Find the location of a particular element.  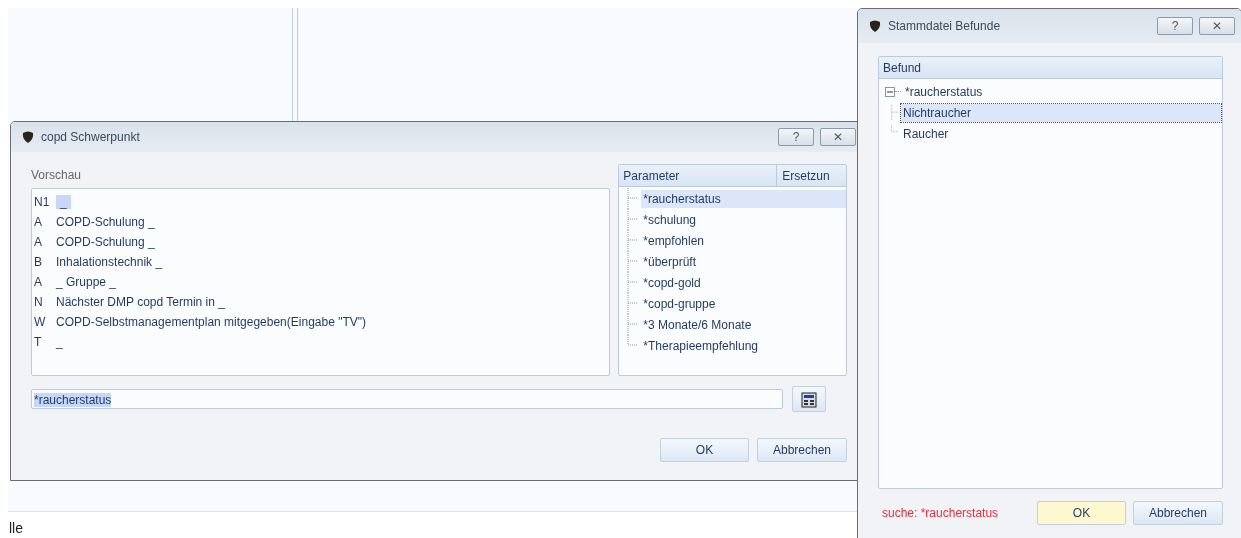

tree-item: *copd-gruppe is located at coordinates (679, 303).